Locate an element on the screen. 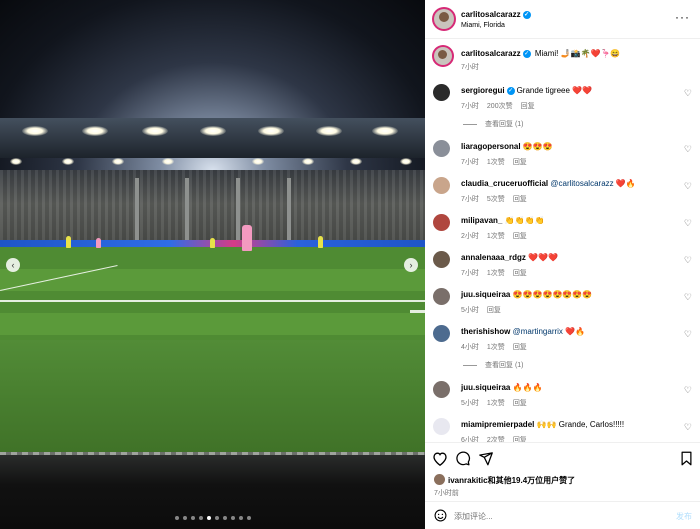 The image size is (700, 529). comment-time: 2小时 is located at coordinates (470, 236).